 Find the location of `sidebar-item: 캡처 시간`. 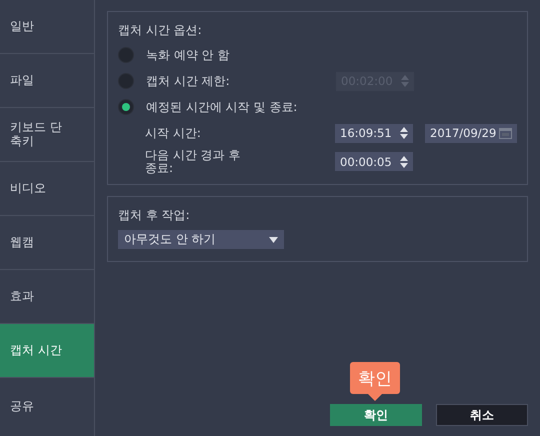

sidebar-item: 캡처 시간 is located at coordinates (47, 351).